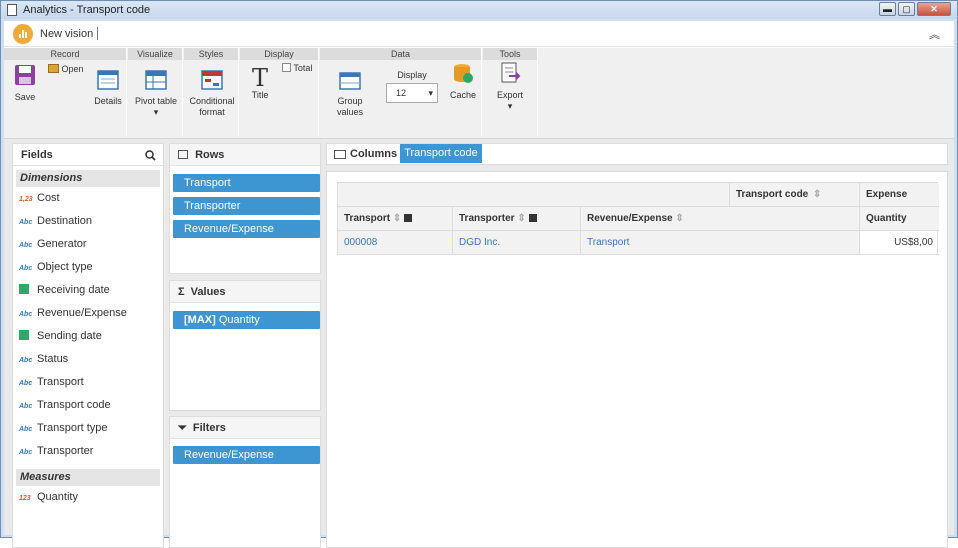 The image size is (958, 548). I want to click on field-label: Generator, so click(62, 244).